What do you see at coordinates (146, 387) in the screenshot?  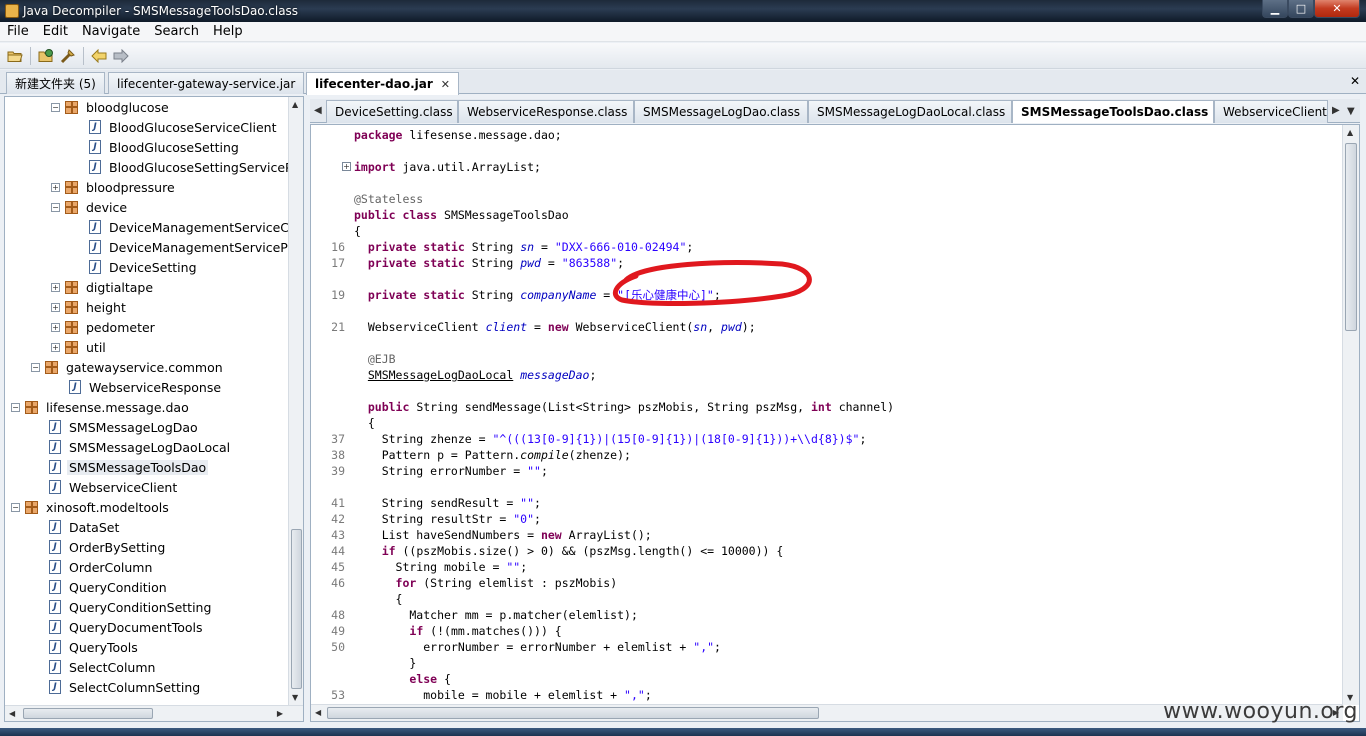 I see `tree-class: J WebserviceResponse` at bounding box center [146, 387].